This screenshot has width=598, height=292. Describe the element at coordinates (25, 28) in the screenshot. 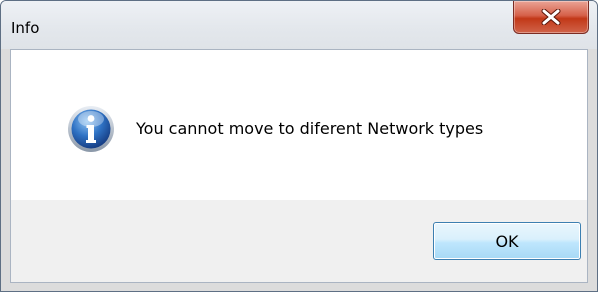

I see `window-title: Info` at that location.